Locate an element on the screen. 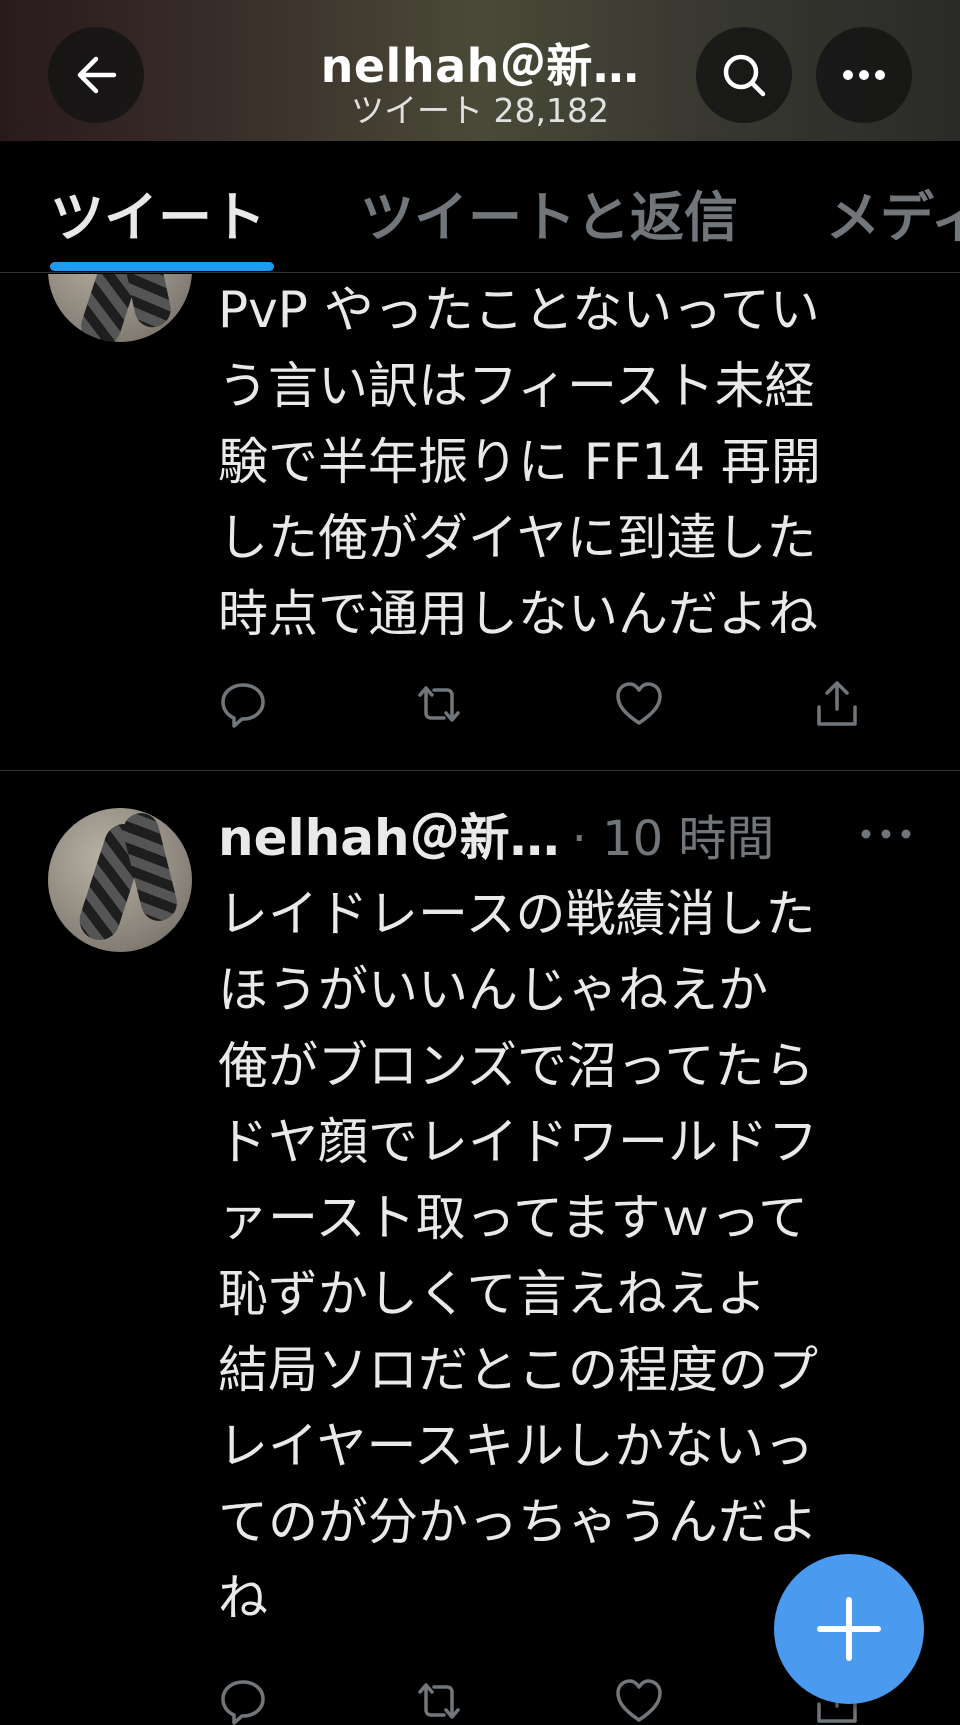 The height and width of the screenshot is (1725, 960). back-button is located at coordinates (96, 75).